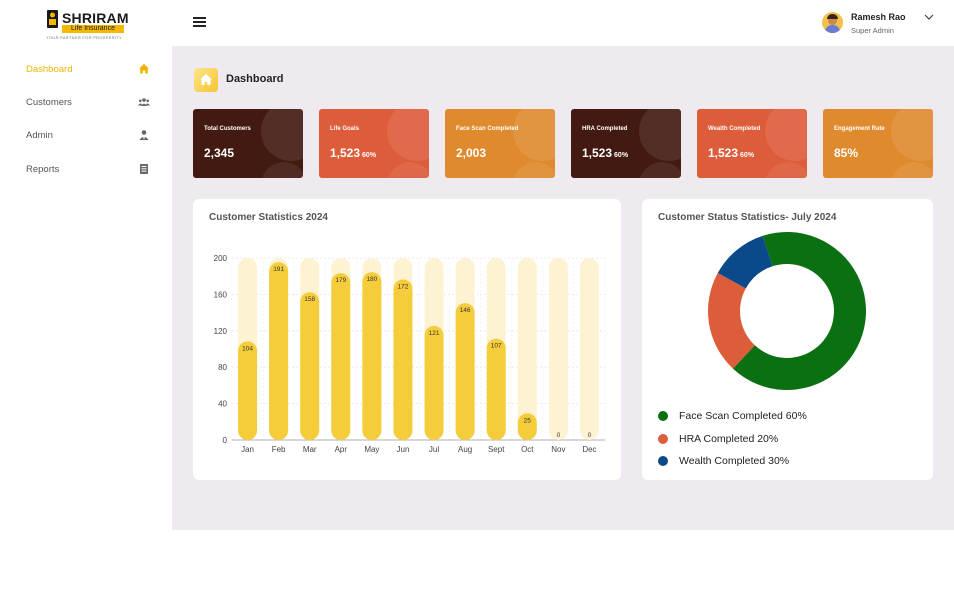 This screenshot has width=954, height=600. Describe the element at coordinates (247, 348) in the screenshot. I see `bar-value-label: 104` at that location.